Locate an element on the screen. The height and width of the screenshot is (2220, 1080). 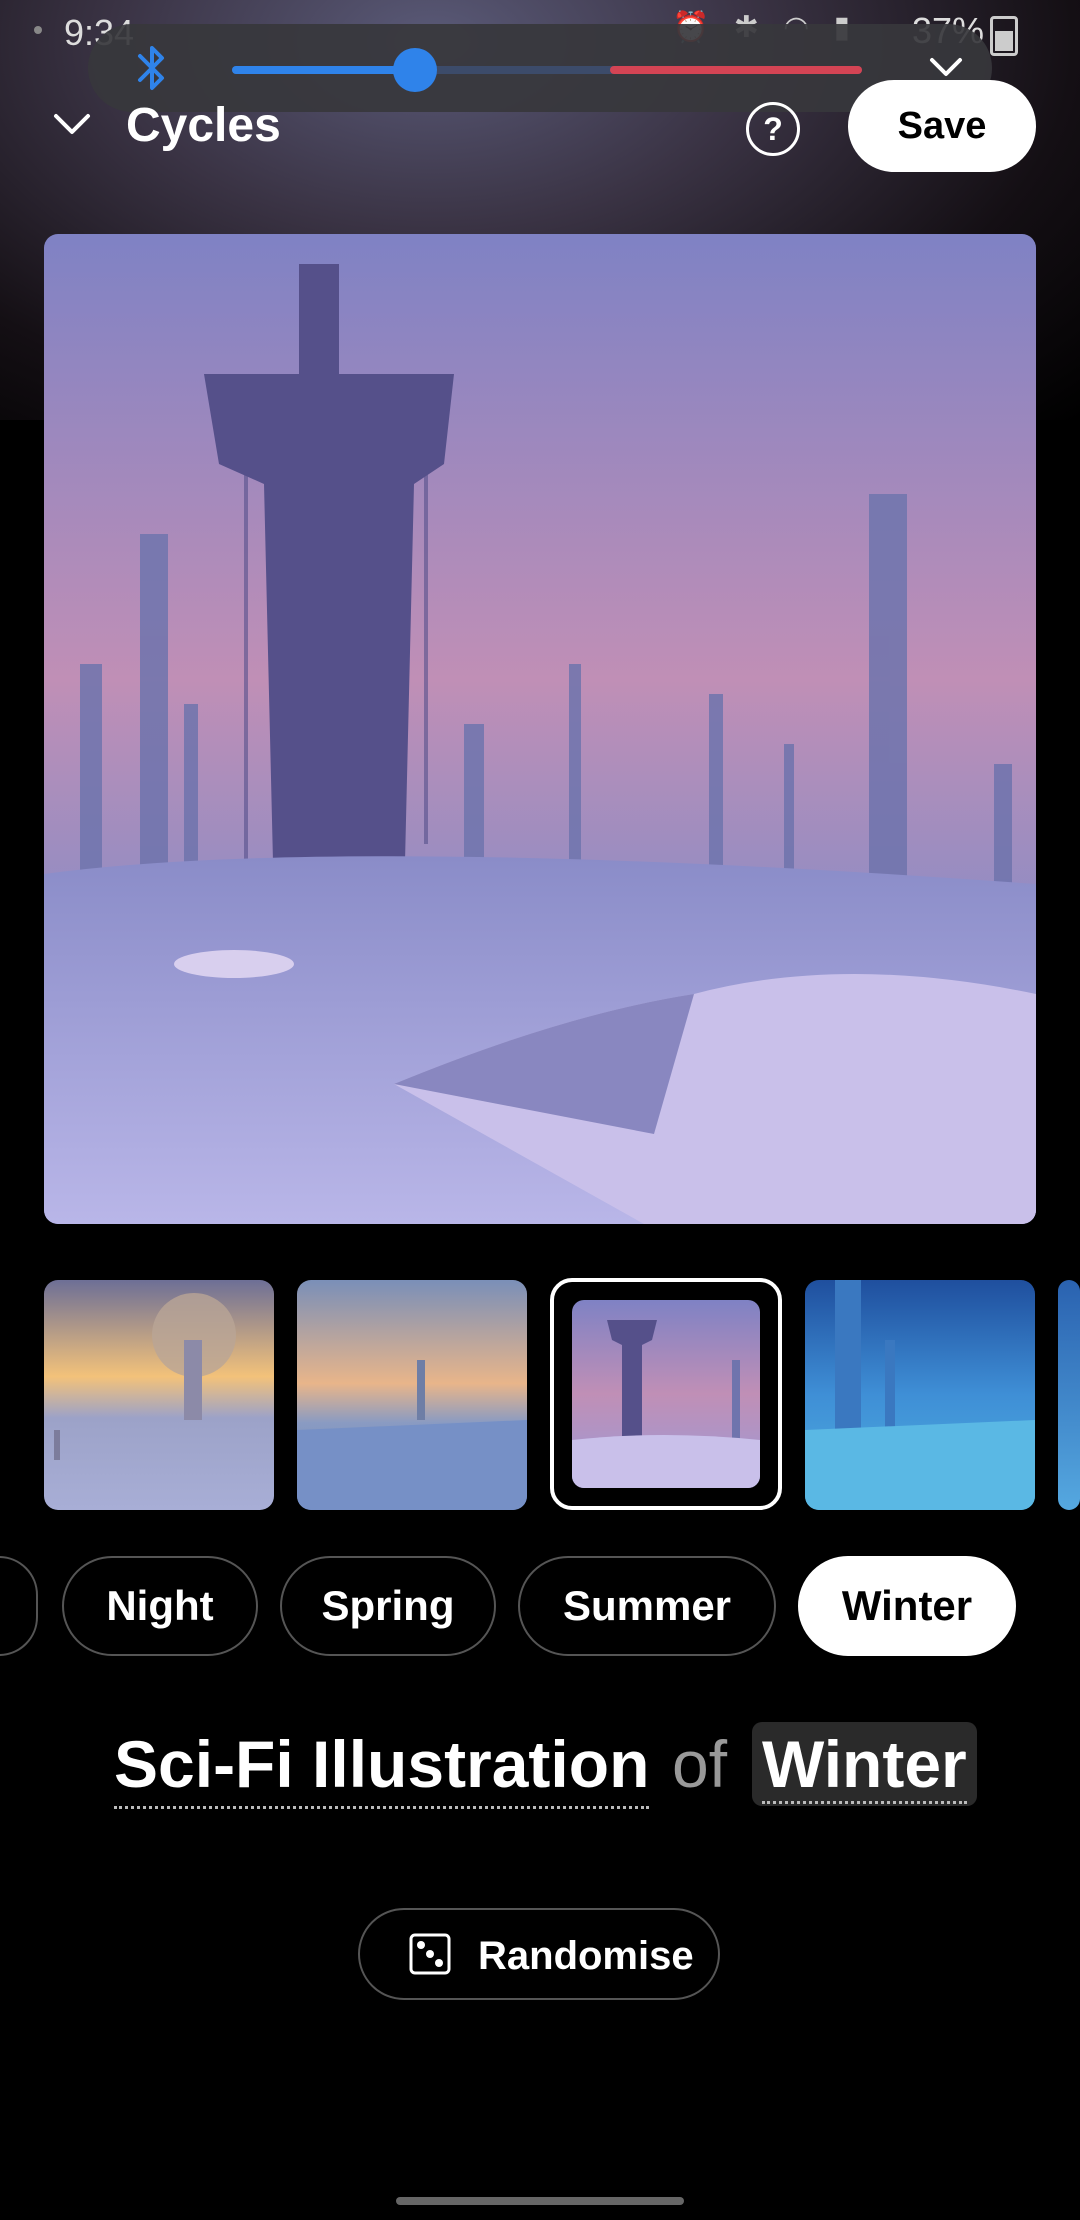
bluetooth-icon is located at coordinates (151, 68).